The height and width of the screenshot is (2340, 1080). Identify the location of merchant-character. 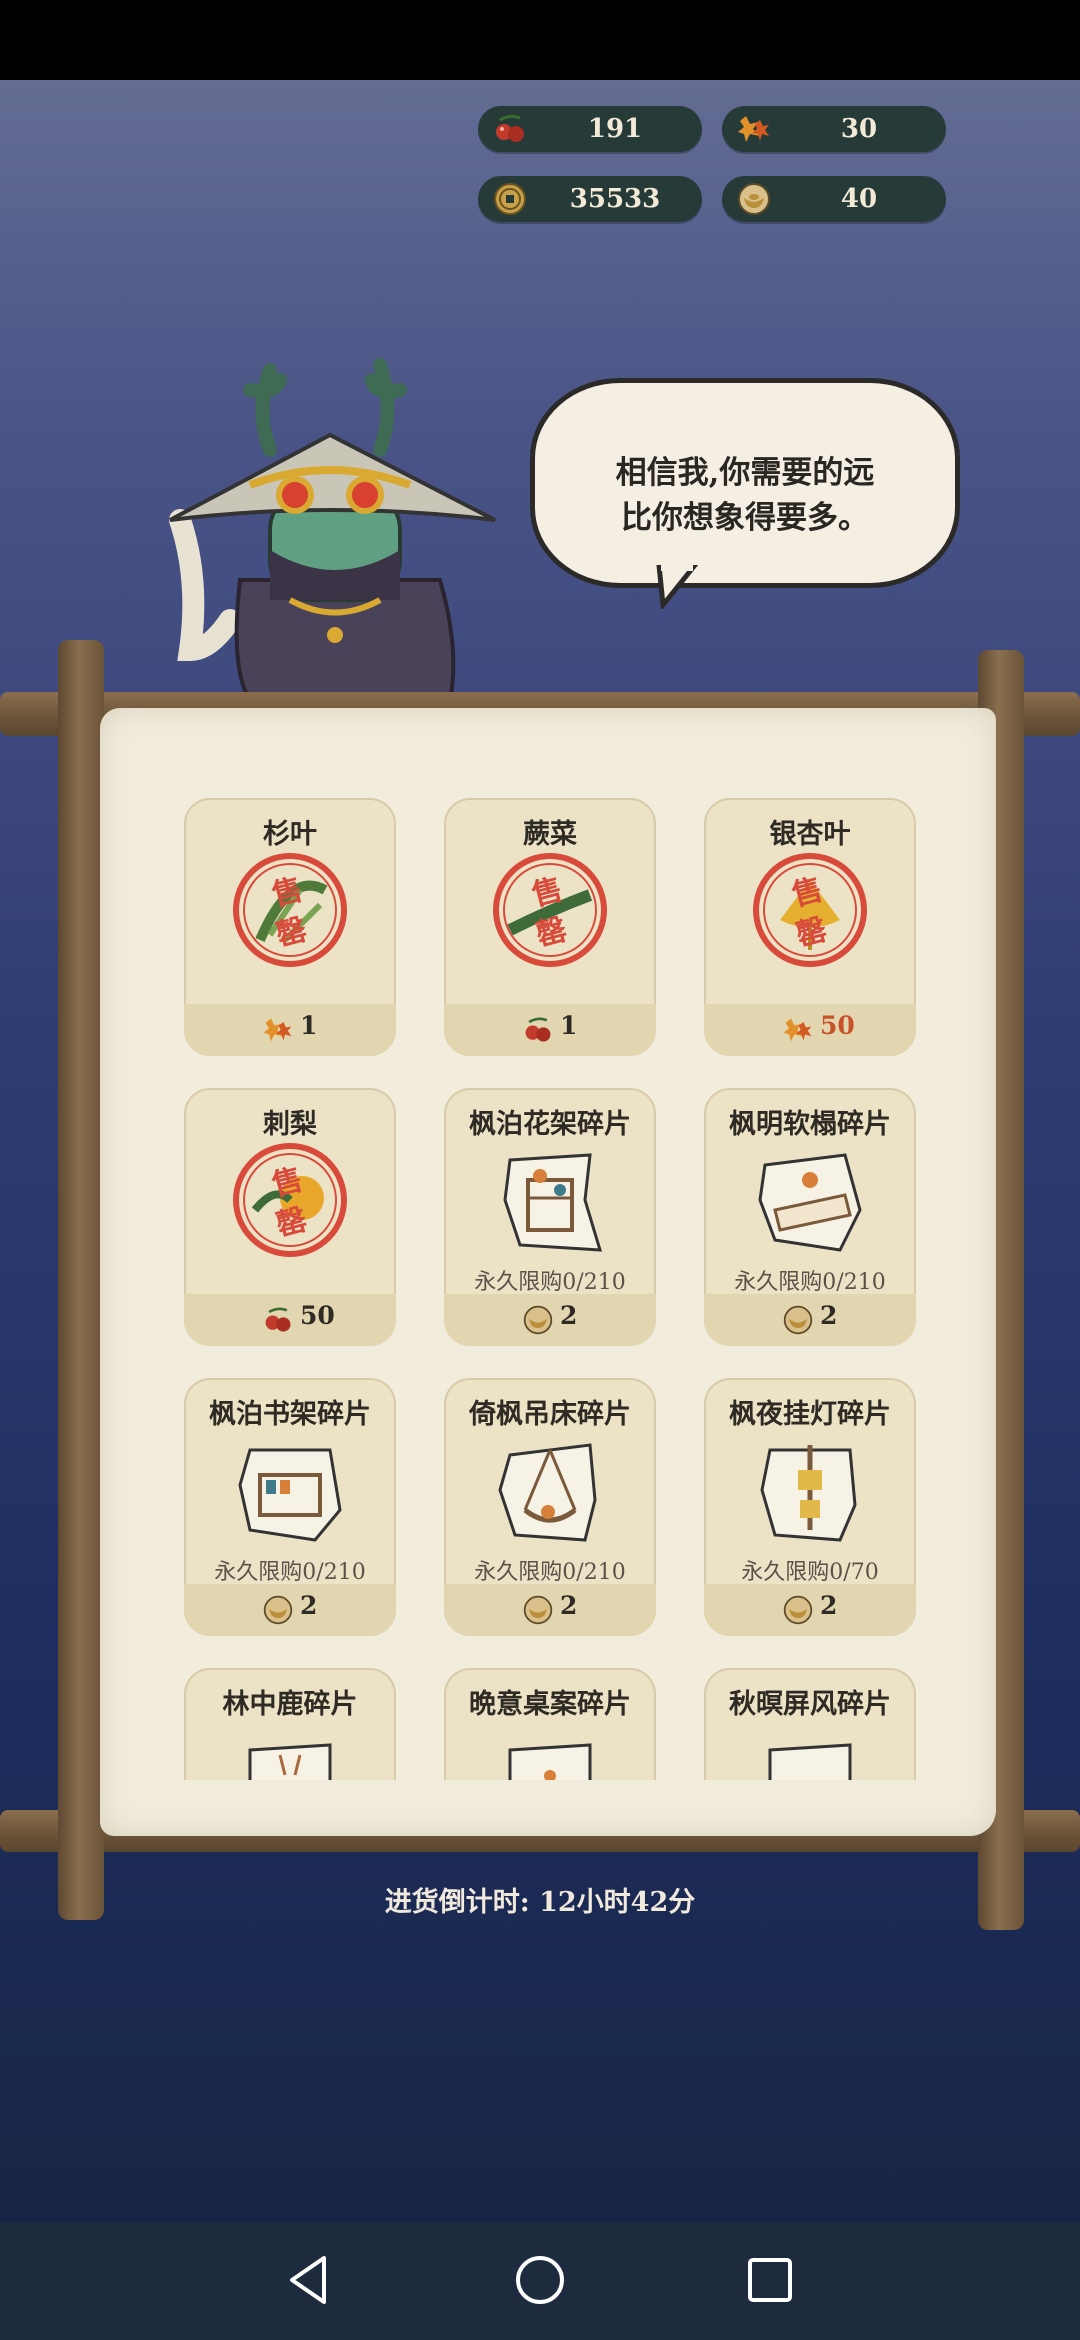
(340, 530).